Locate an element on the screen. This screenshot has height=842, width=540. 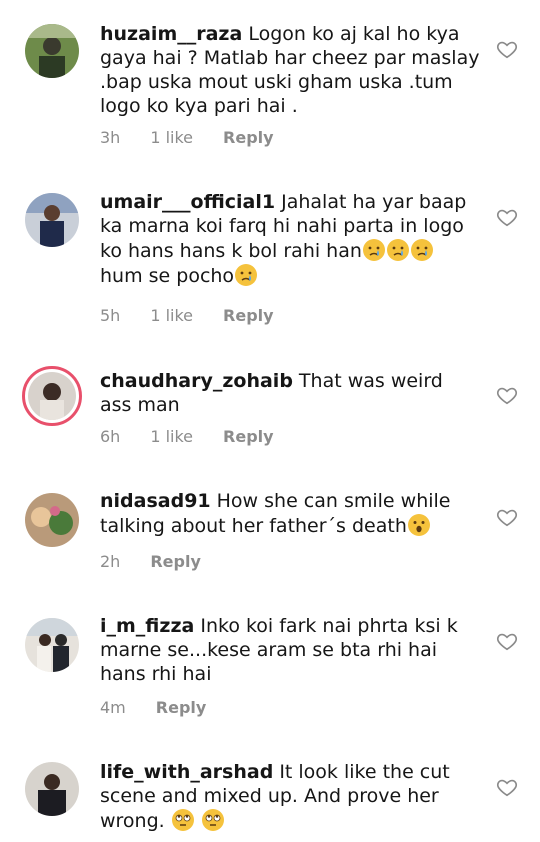
comment-username: chaudhary_zohaib is located at coordinates (196, 381).